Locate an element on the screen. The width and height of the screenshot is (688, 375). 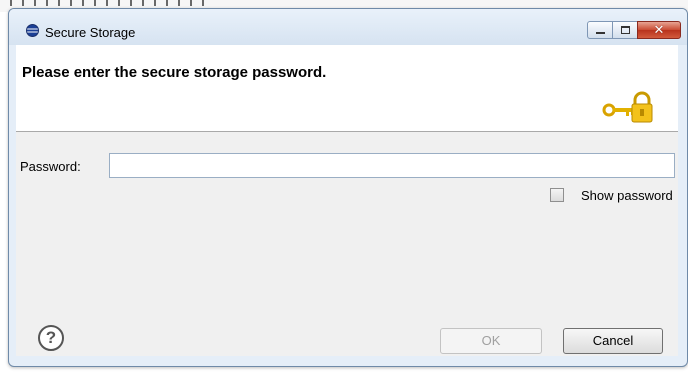
maximize-button is located at coordinates (625, 30).